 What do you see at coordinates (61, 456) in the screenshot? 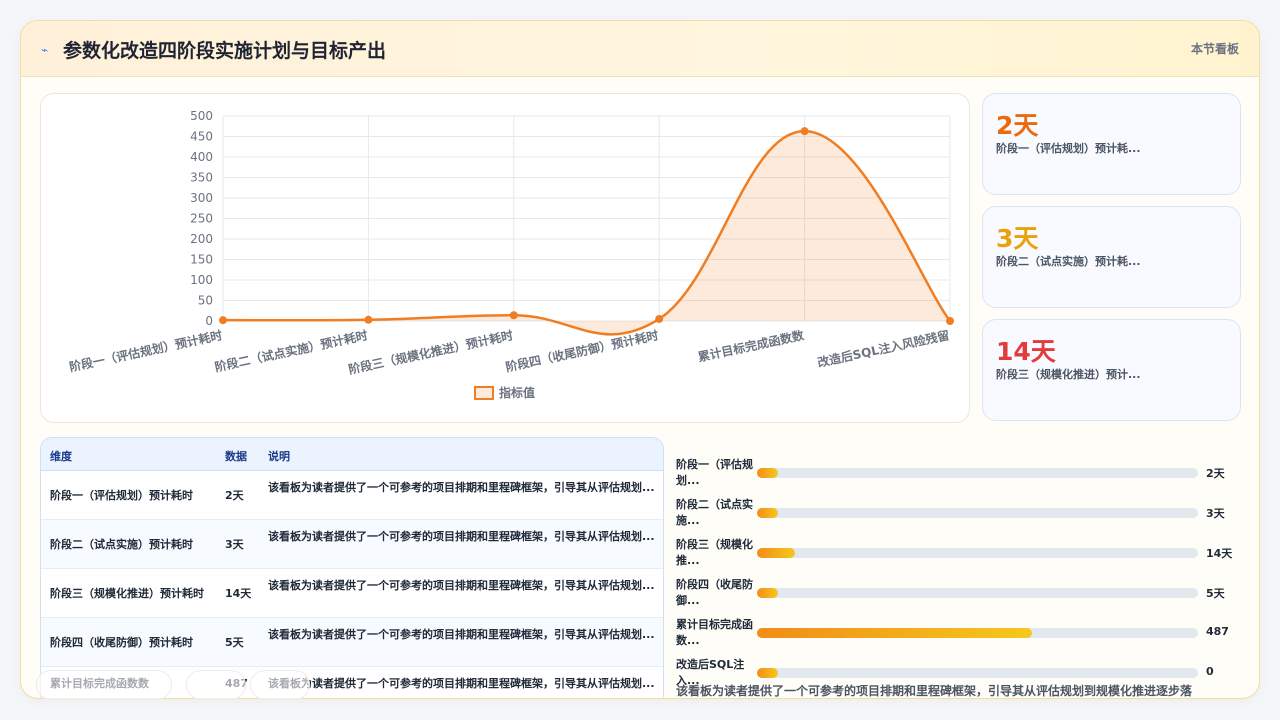
I see `header-dimension: 维度` at bounding box center [61, 456].